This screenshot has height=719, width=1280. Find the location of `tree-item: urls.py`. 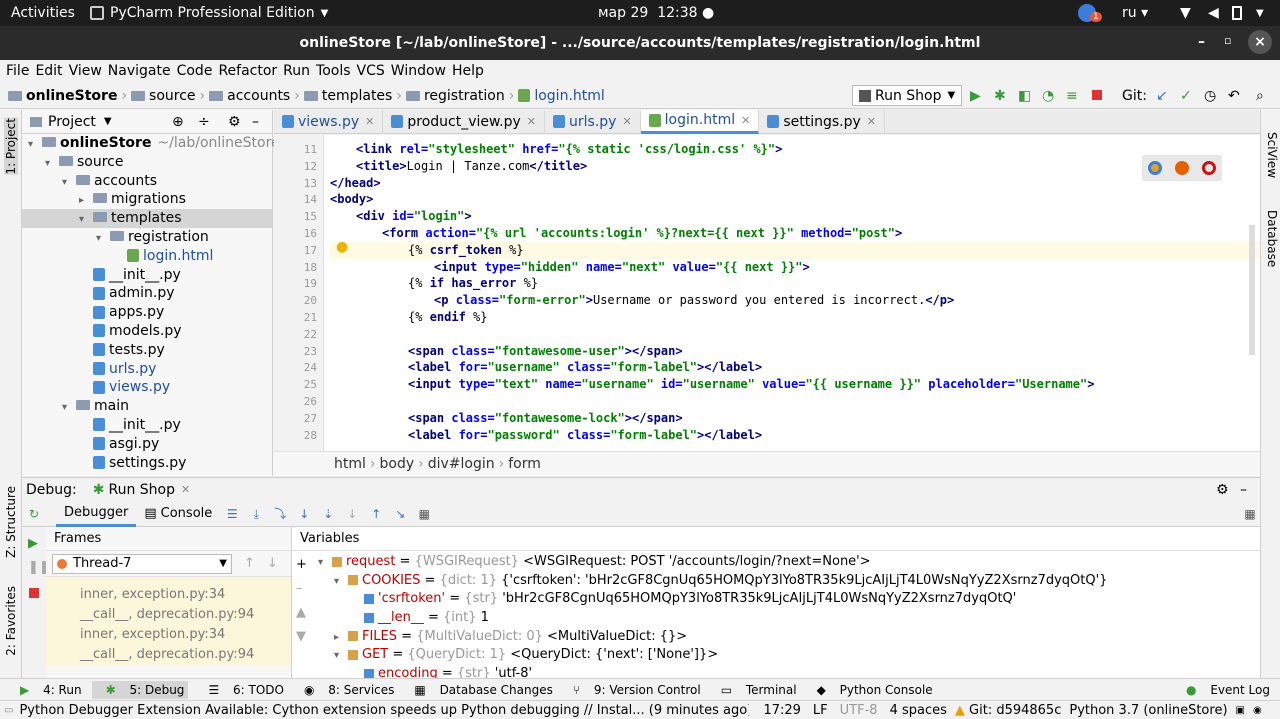

tree-item: urls.py is located at coordinates (147, 369).